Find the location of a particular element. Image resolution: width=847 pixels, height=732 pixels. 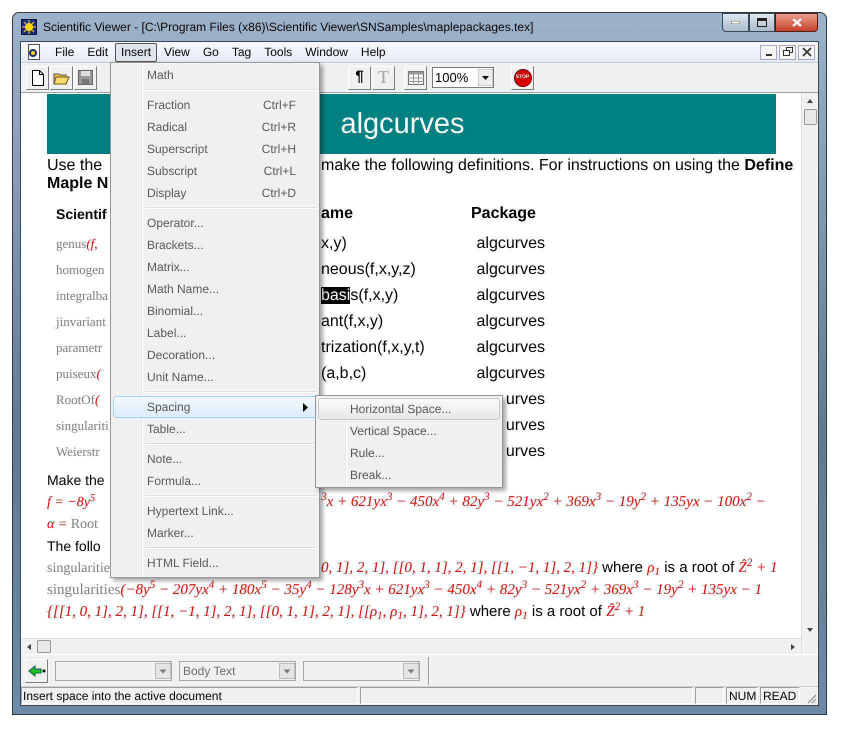

menu-item: Superscript Ctrl+H is located at coordinates (215, 149).